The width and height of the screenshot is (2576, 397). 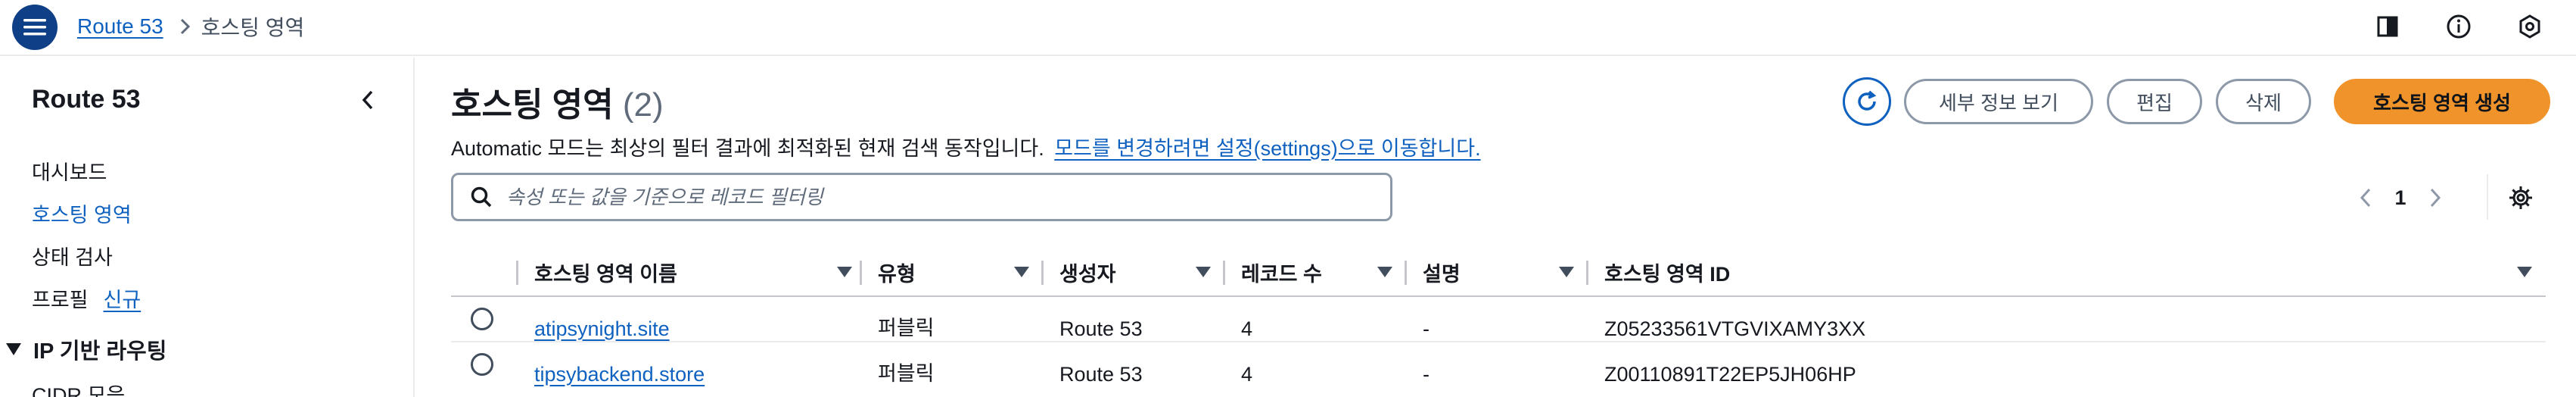 I want to click on table-header: 호스팅 영역 이름 유형 생성자 레코드 수 설명 호스팅 영역 ID, so click(x=1498, y=273).